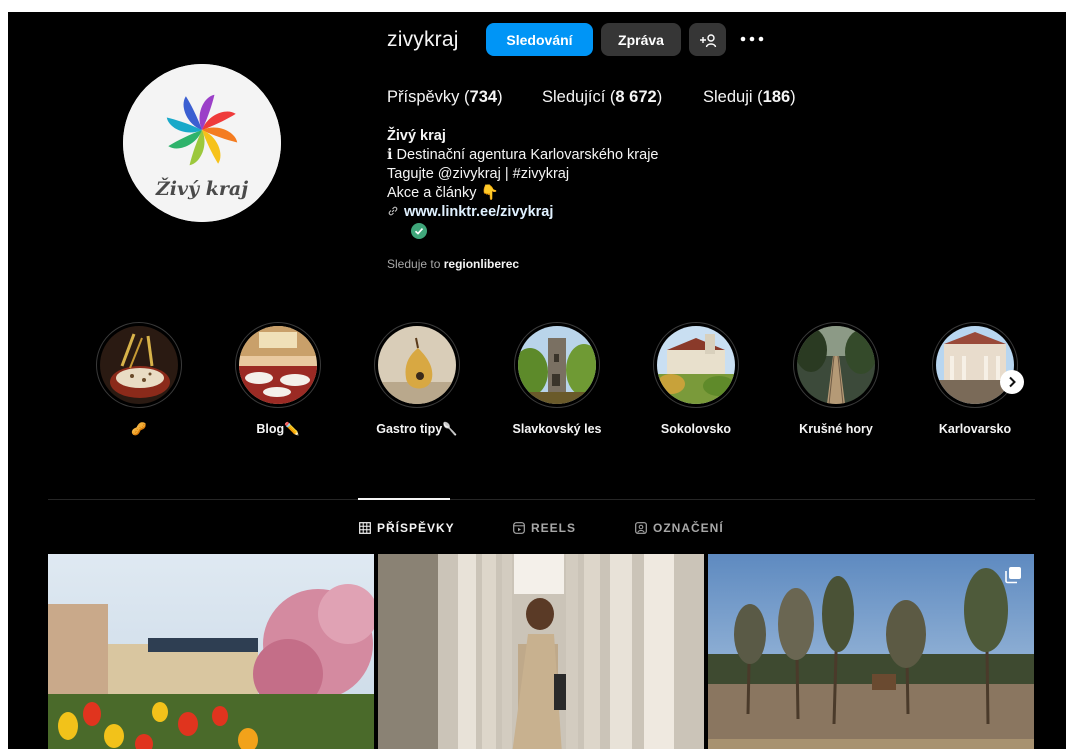 The width and height of the screenshot is (1066, 749). I want to click on forest-photo, so click(871, 651).